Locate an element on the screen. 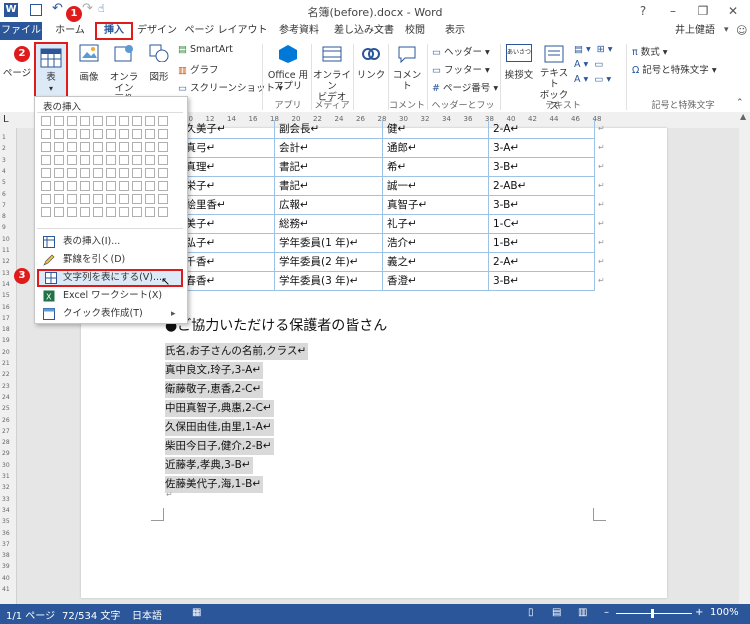 The image size is (750, 624). restore-button: ❐ is located at coordinates (703, 11).